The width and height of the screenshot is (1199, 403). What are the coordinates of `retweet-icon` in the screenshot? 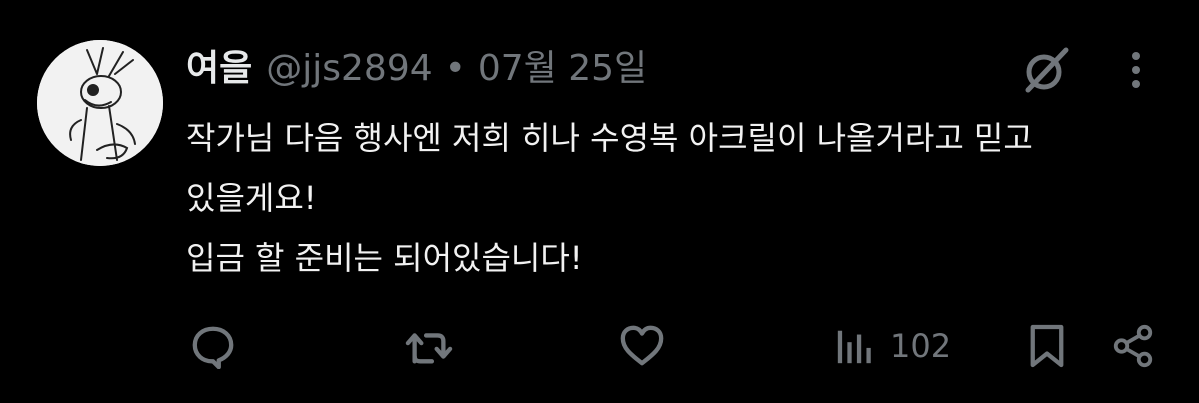 It's located at (429, 348).